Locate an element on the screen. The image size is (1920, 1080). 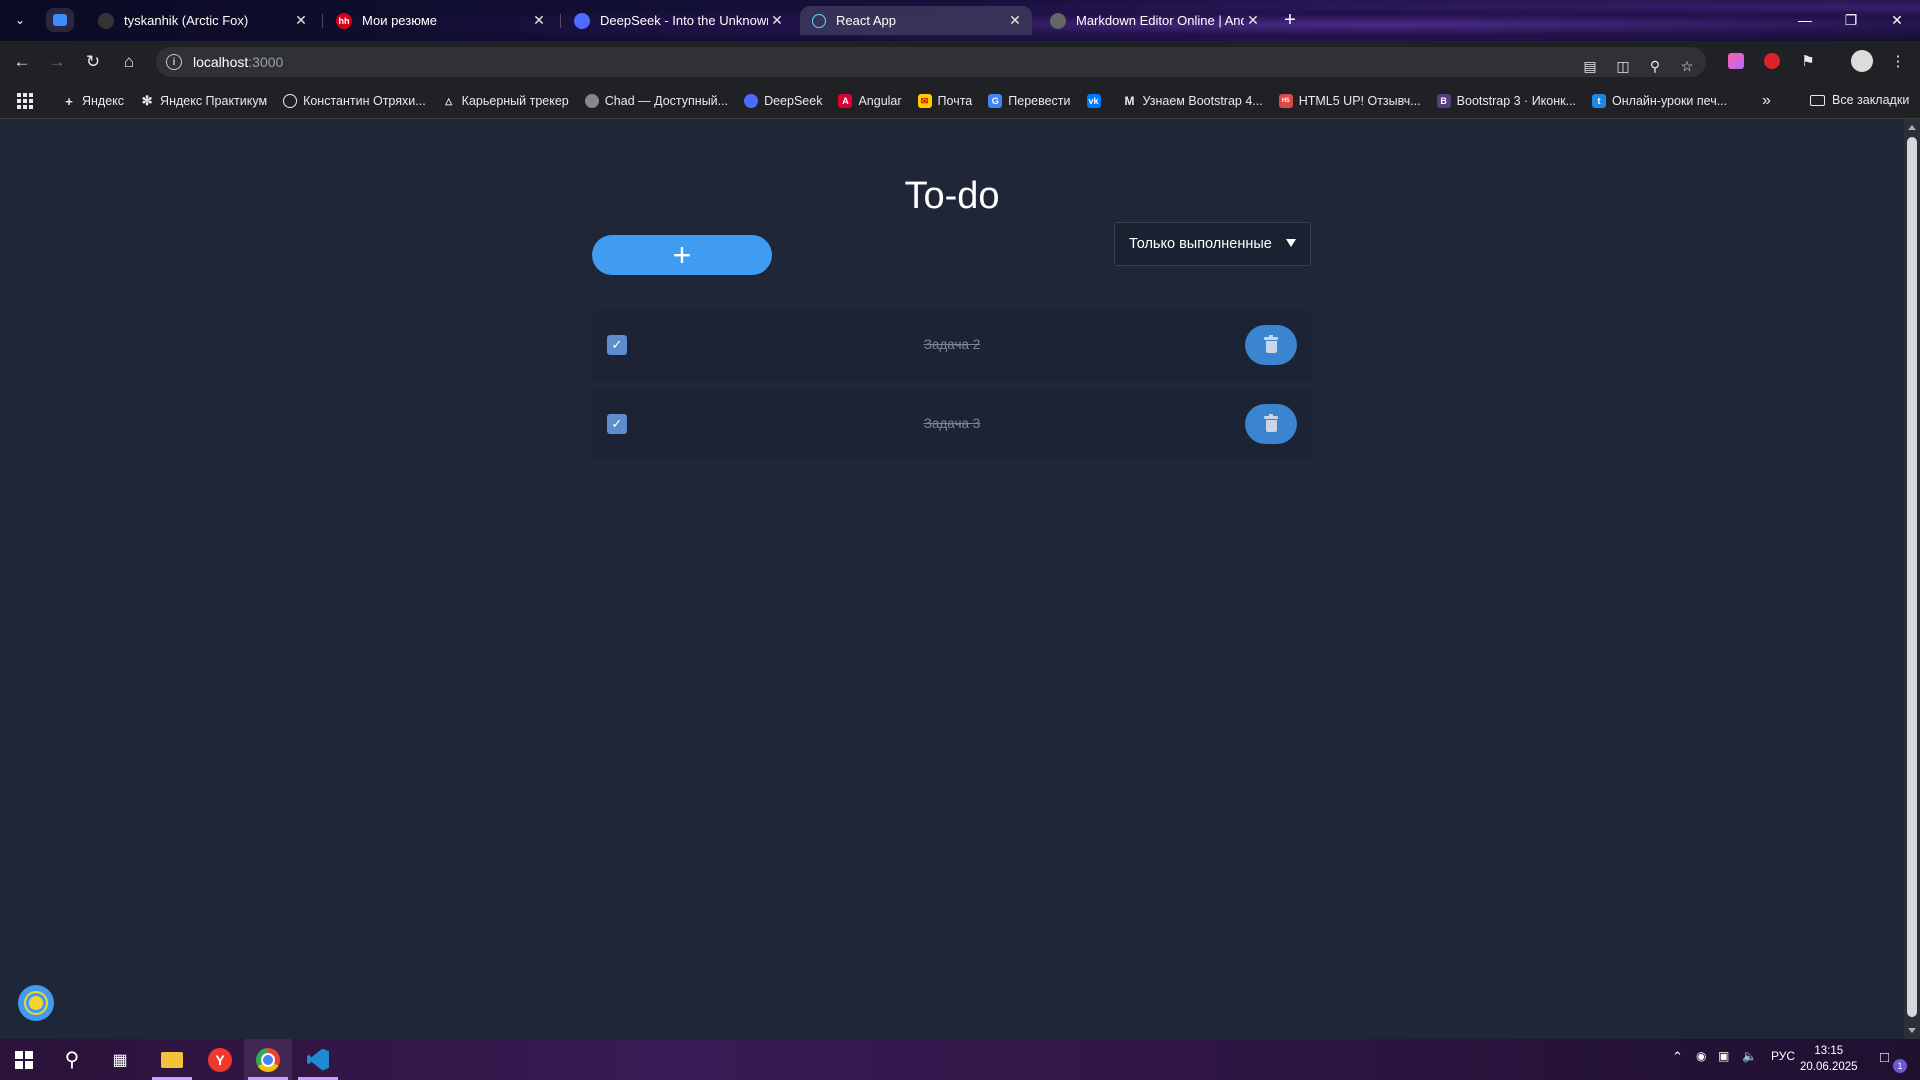
extension-red-icon is located at coordinates (1772, 61).